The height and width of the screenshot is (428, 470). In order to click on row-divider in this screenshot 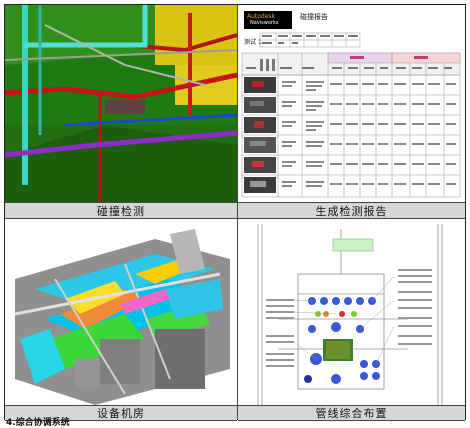, I will do `click(235, 218)`.